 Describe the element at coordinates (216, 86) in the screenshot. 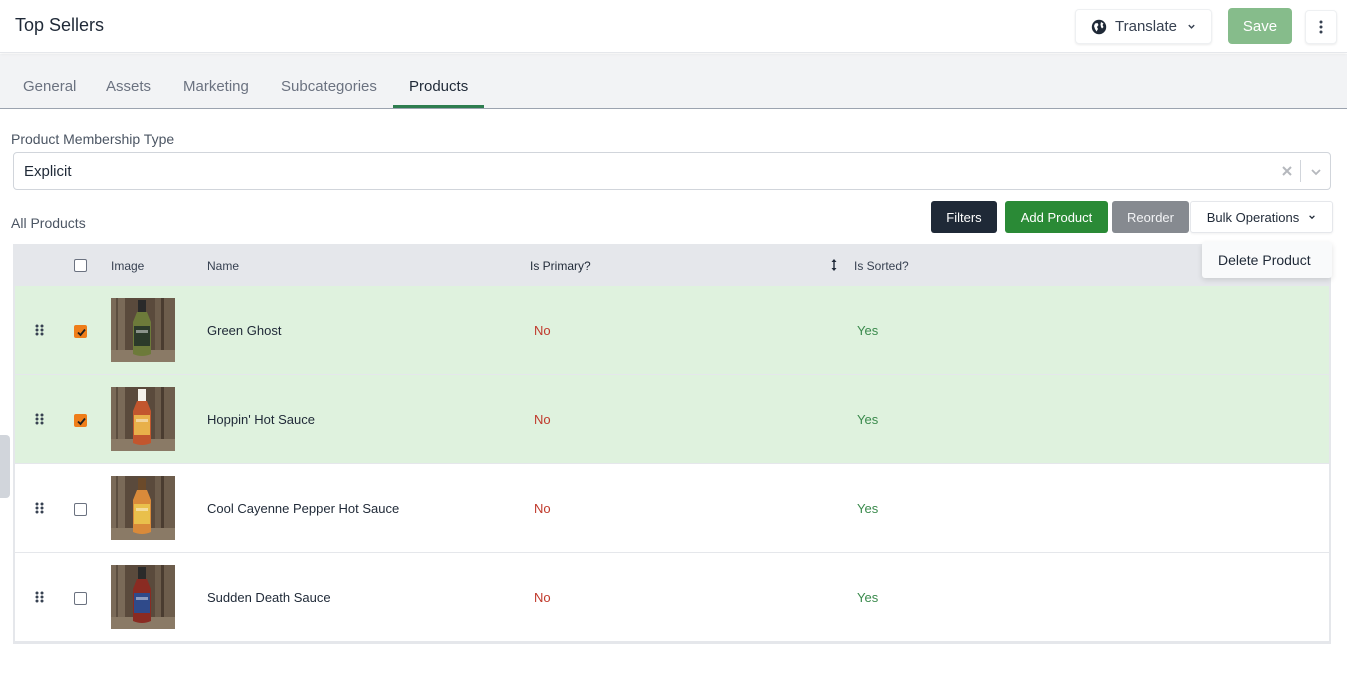

I see `tab-marketing: Marketing` at that location.